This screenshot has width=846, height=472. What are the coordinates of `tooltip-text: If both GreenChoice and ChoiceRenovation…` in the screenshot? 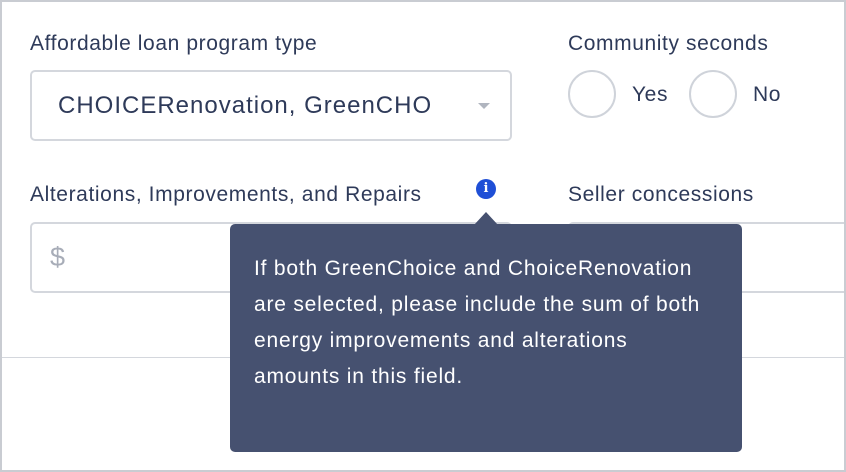 It's located at (477, 322).